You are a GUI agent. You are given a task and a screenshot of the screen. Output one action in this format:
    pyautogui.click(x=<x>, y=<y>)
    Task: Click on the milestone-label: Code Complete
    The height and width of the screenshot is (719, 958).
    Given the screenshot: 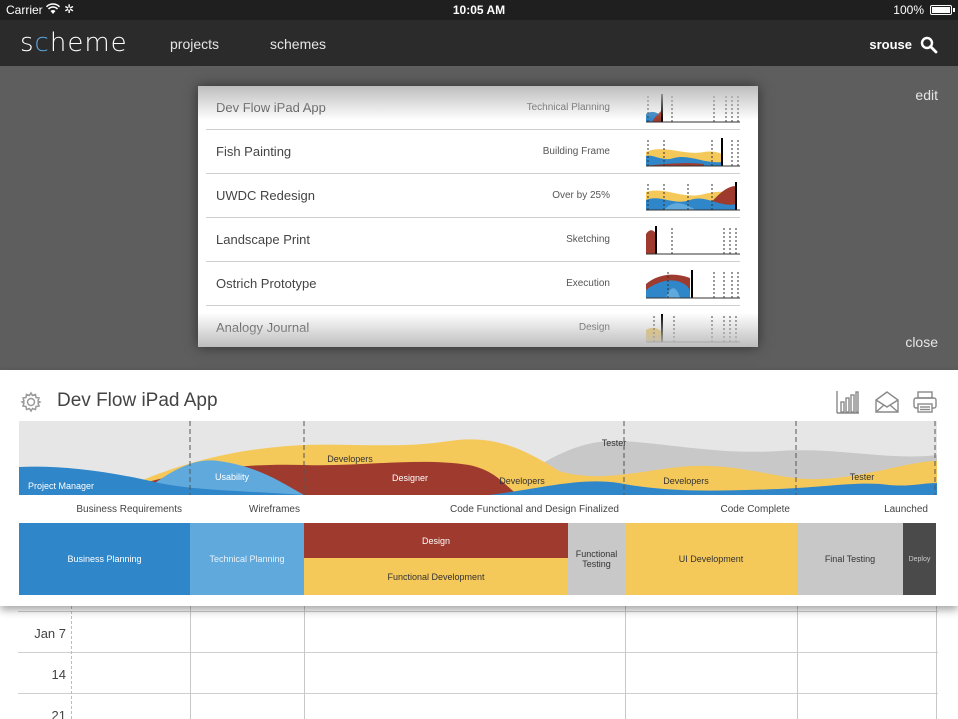 What is the action you would take?
    pyautogui.click(x=755, y=509)
    